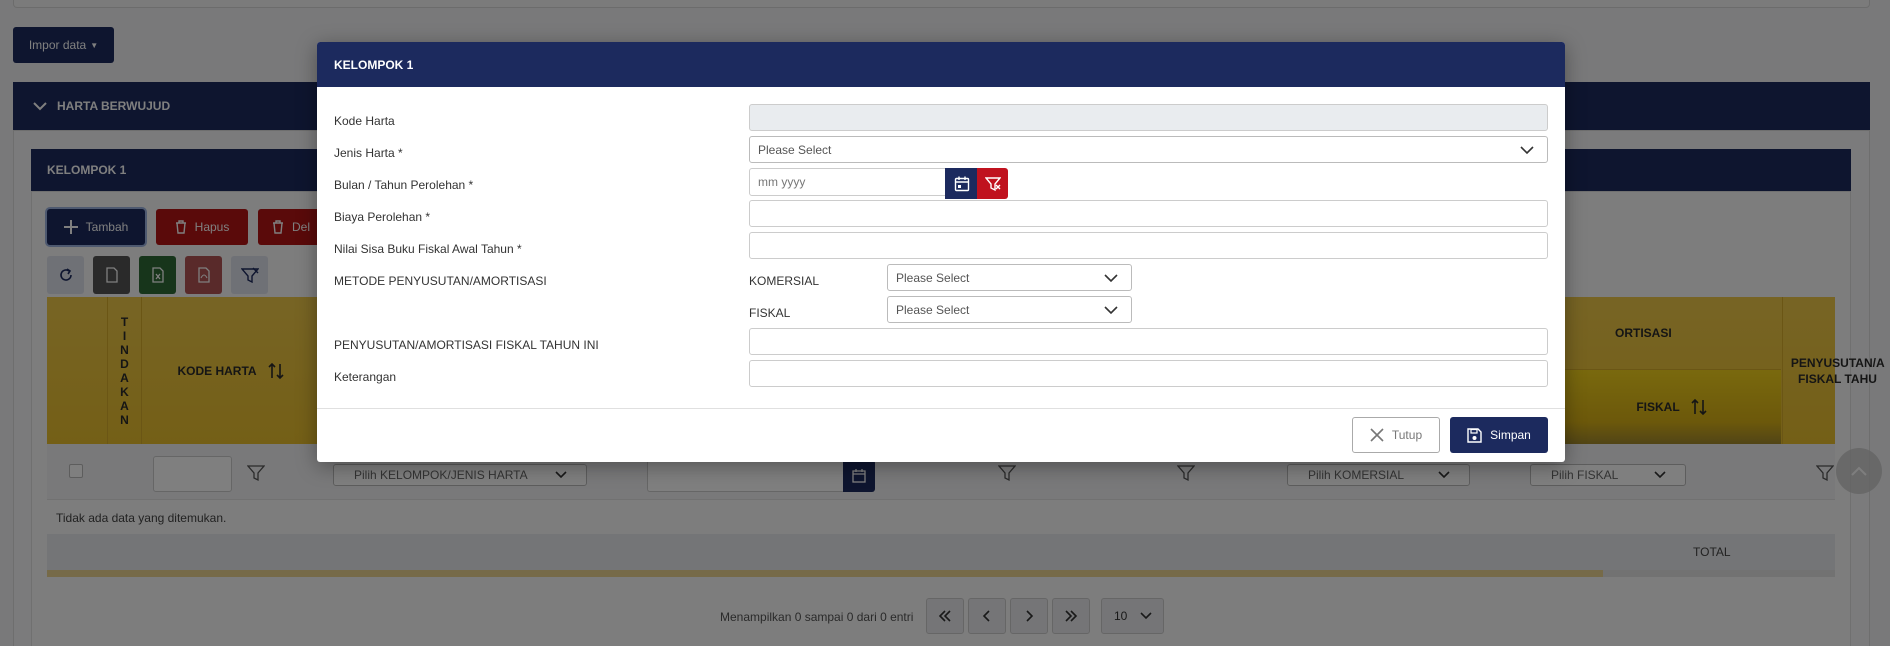 The image size is (1890, 646). I want to click on calendar-button, so click(961, 183).